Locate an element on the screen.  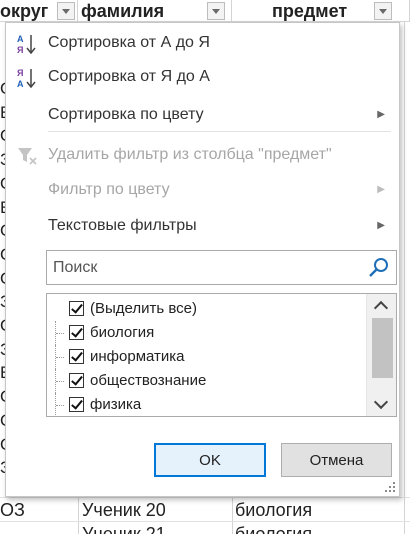
list-item-label: (Выделить все) is located at coordinates (143, 308).